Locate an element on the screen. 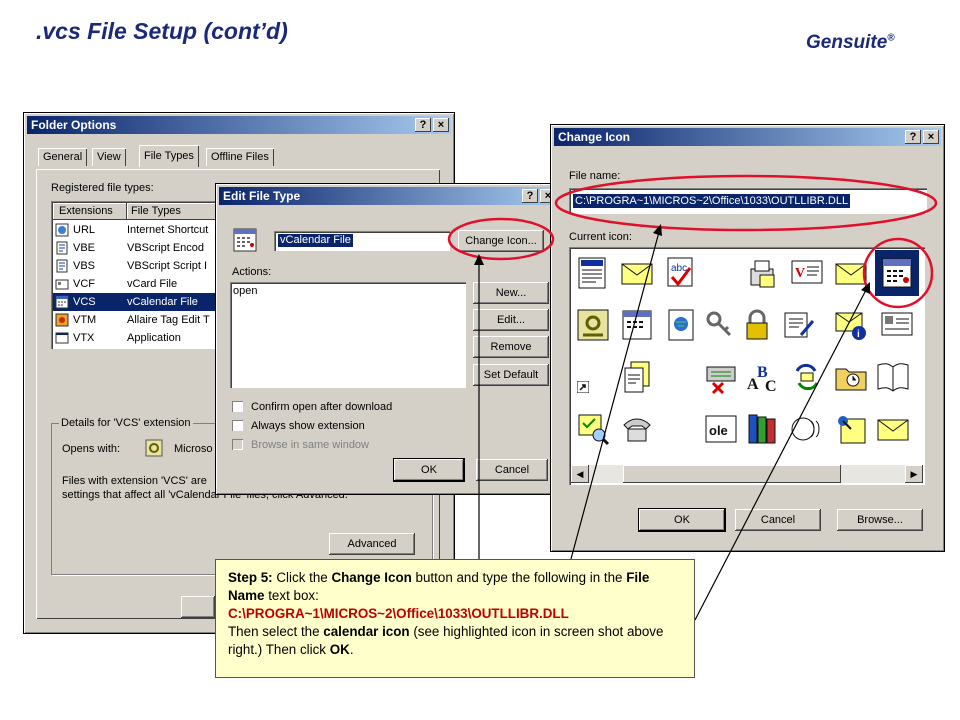  callout-text-6: . is located at coordinates (351, 649).